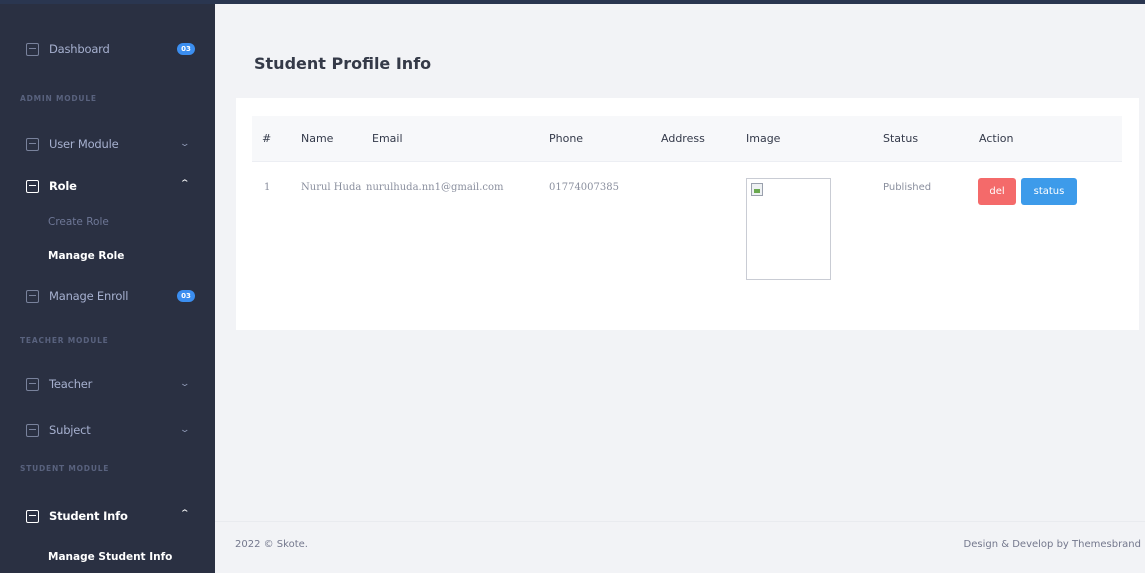  What do you see at coordinates (107, 516) in the screenshot?
I see `sidebar-item-student-info: Student Info ⌃` at bounding box center [107, 516].